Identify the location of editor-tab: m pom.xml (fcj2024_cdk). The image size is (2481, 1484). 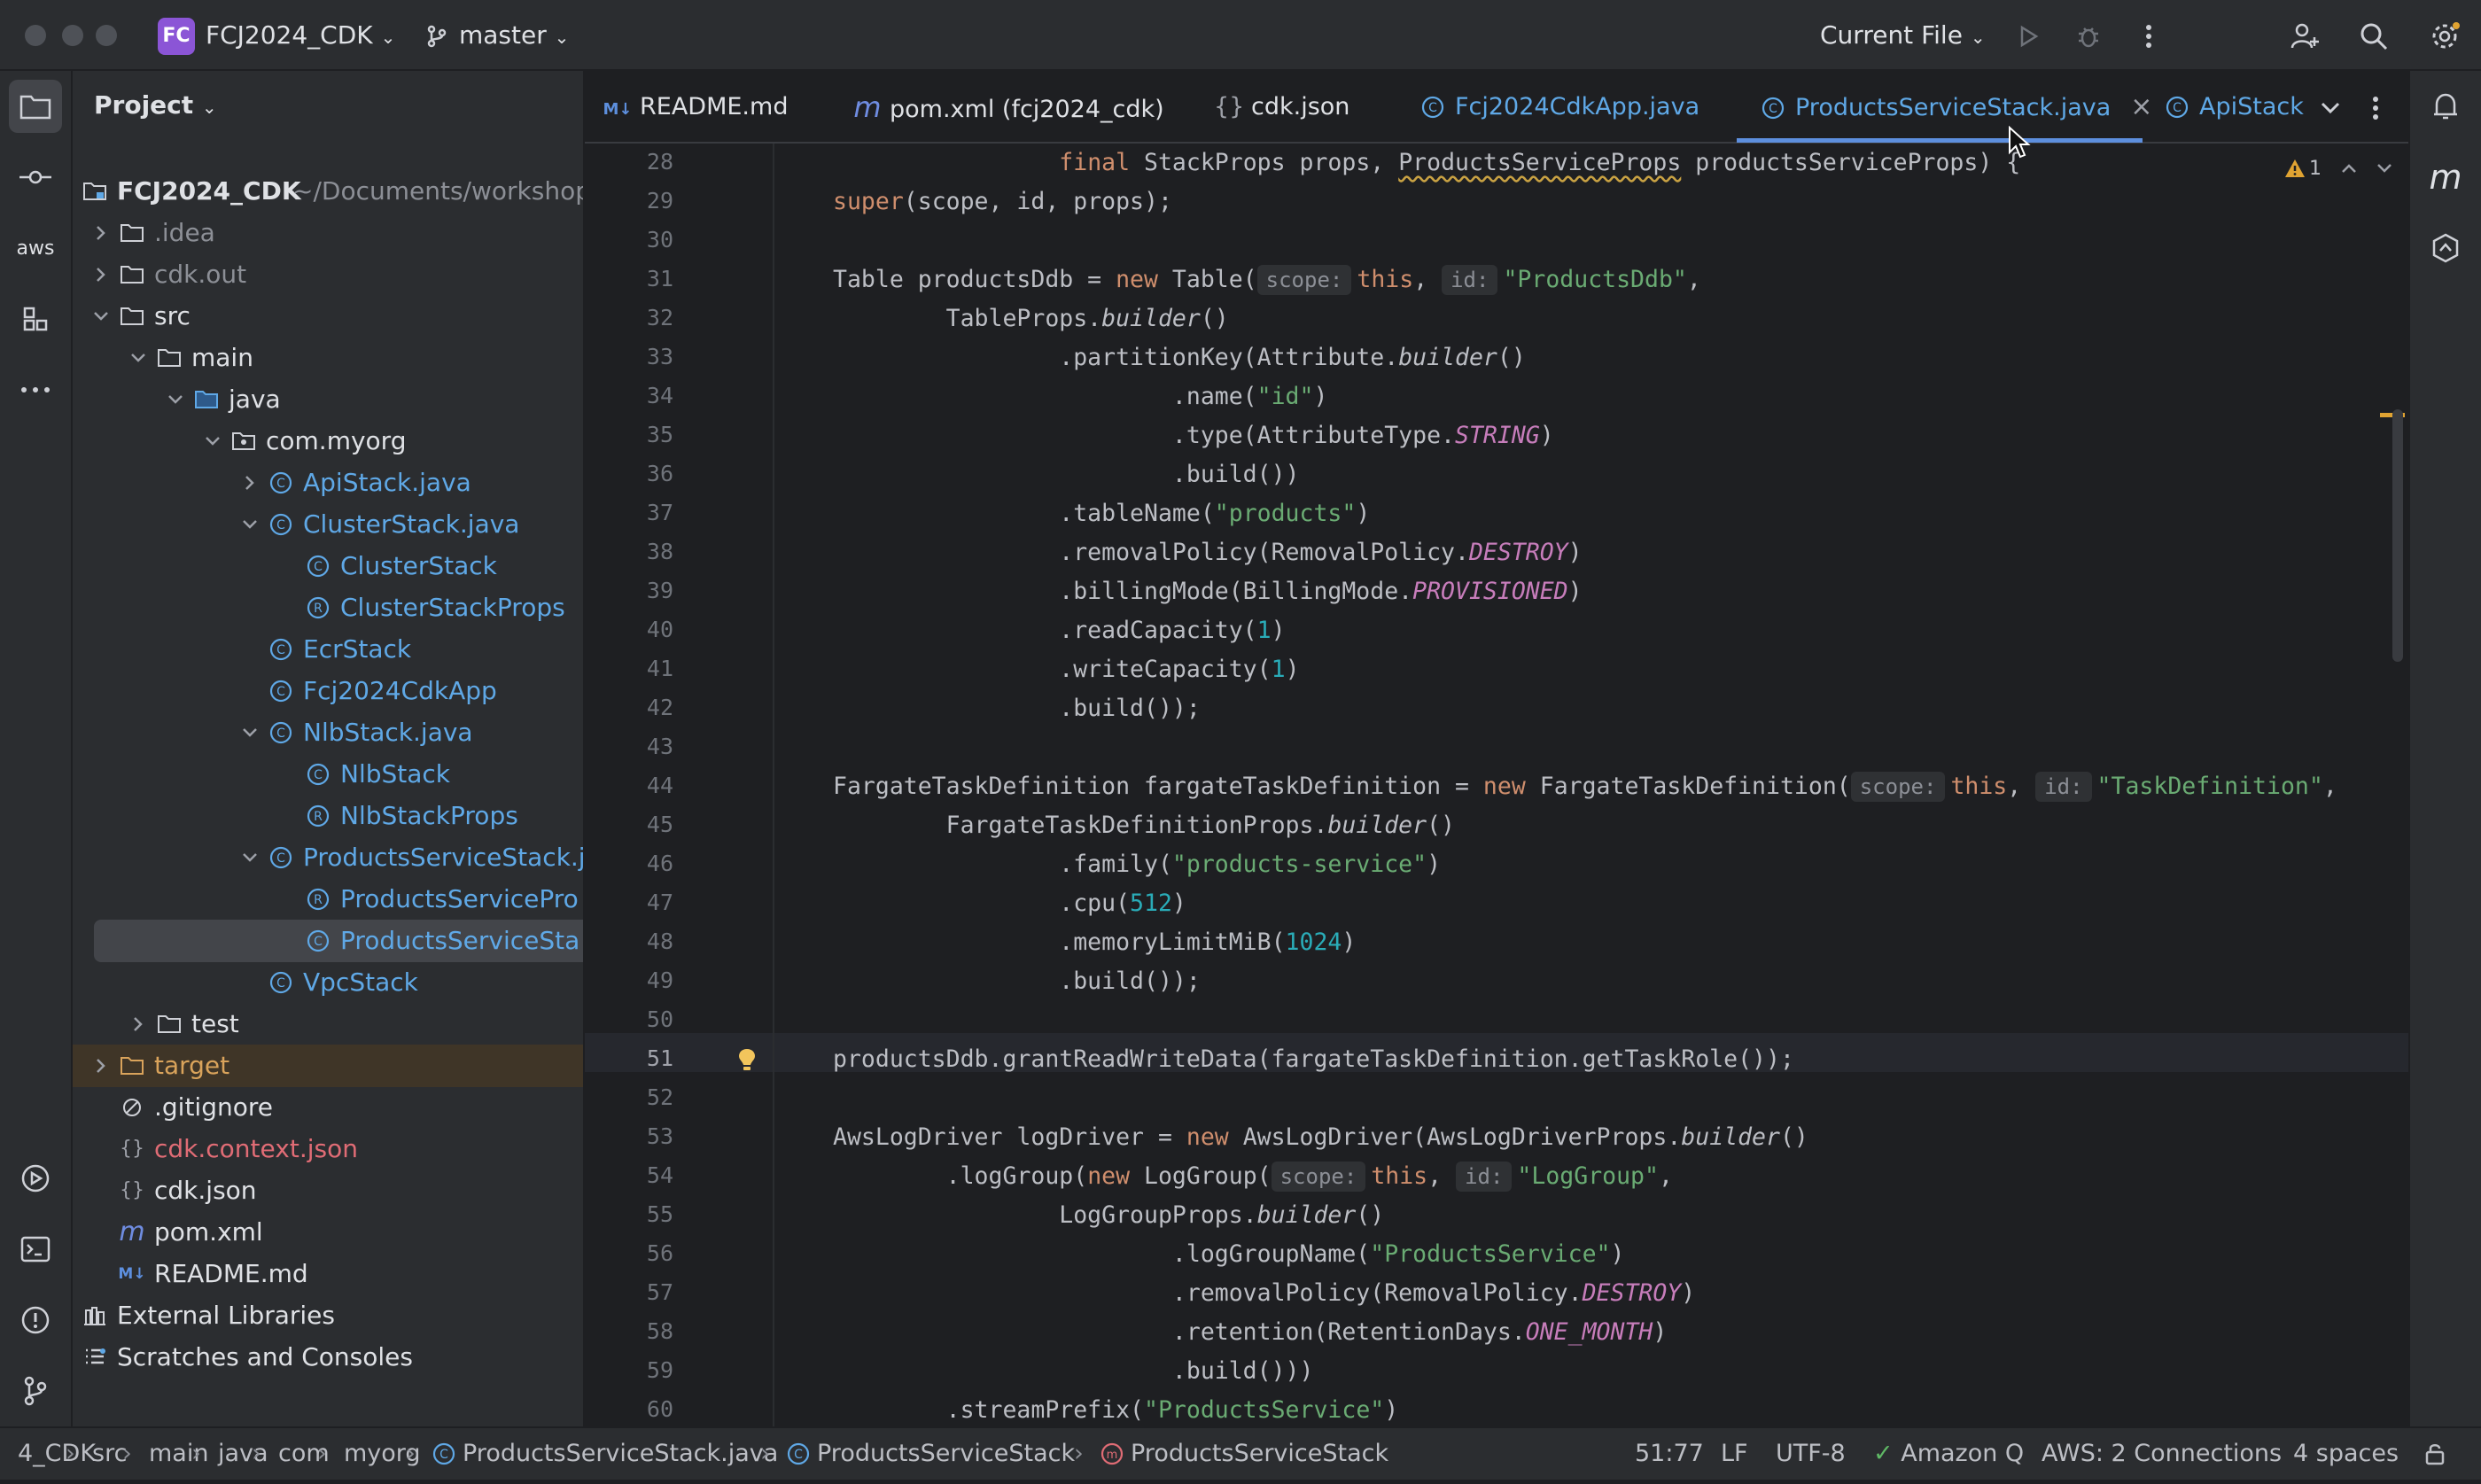
(1007, 106).